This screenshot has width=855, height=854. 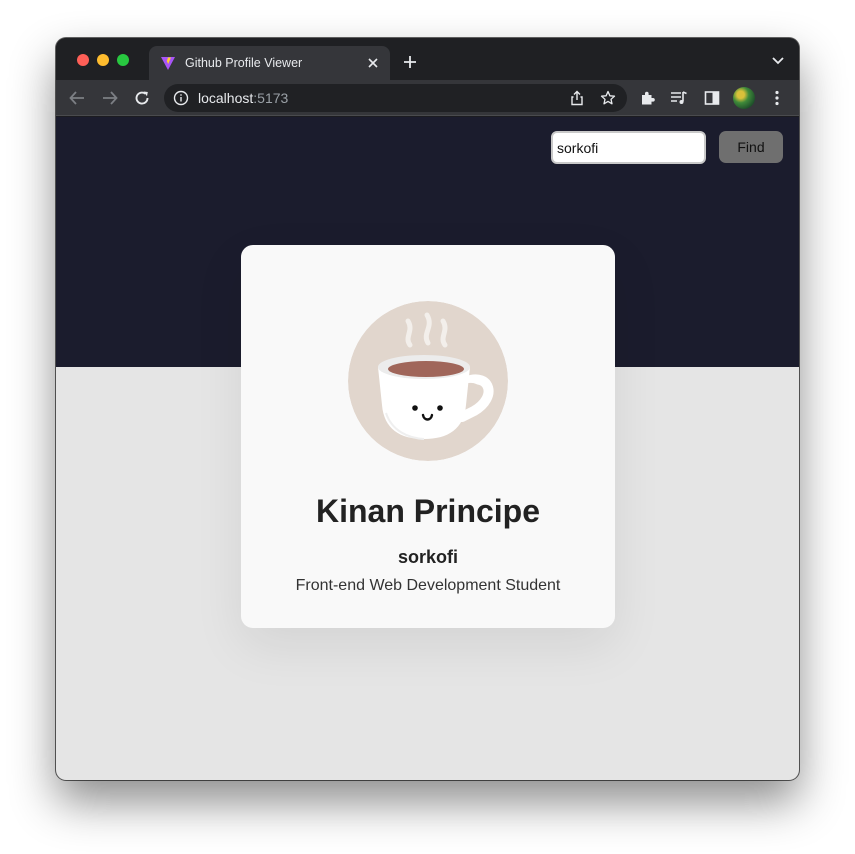 I want to click on profile-bio: Front-end Web Development Student, so click(x=428, y=585).